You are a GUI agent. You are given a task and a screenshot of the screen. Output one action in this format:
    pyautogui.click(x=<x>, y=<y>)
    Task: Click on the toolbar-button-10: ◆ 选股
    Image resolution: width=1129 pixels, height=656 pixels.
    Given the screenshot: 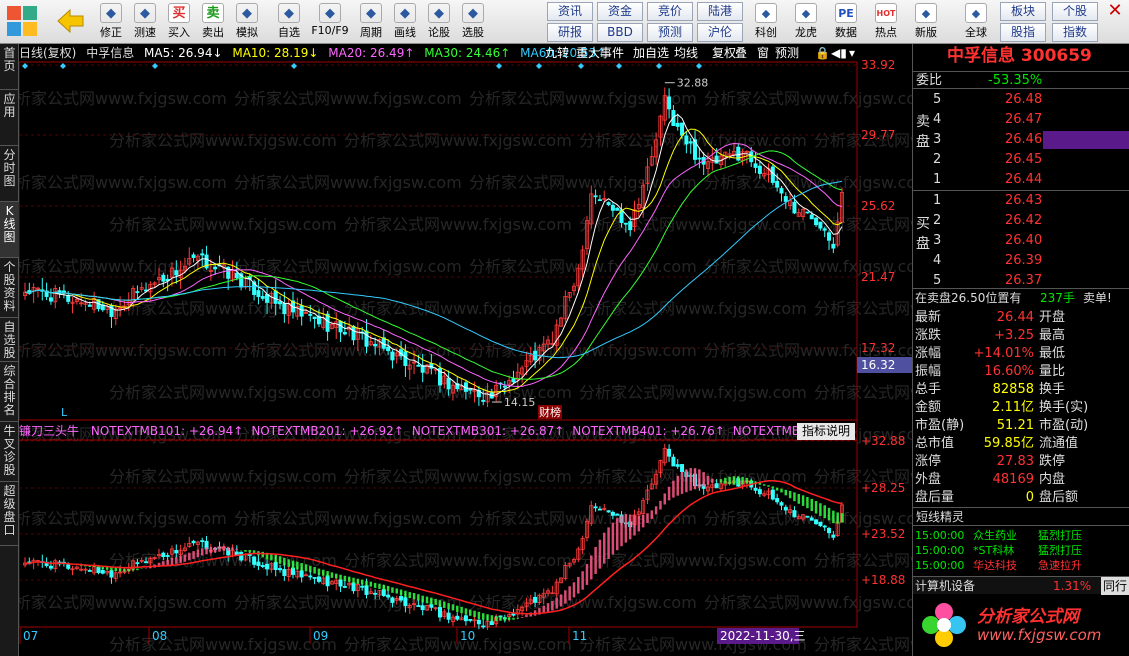 What is the action you would take?
    pyautogui.click(x=473, y=21)
    